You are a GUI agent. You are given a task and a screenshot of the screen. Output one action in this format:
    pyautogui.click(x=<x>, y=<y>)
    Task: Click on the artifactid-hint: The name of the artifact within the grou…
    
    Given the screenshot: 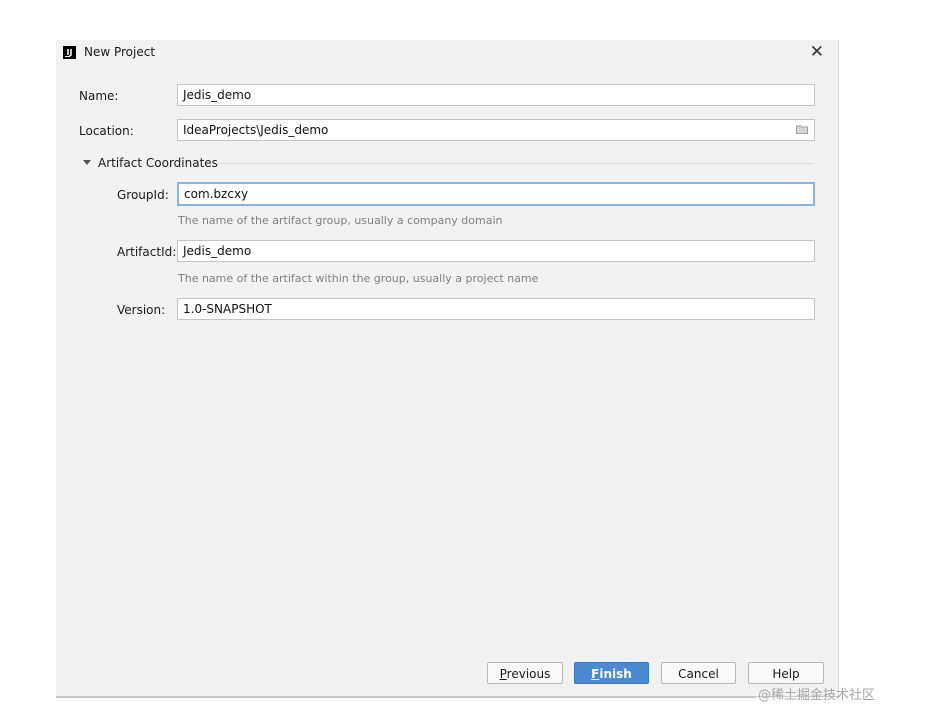 What is the action you would take?
    pyautogui.click(x=358, y=278)
    